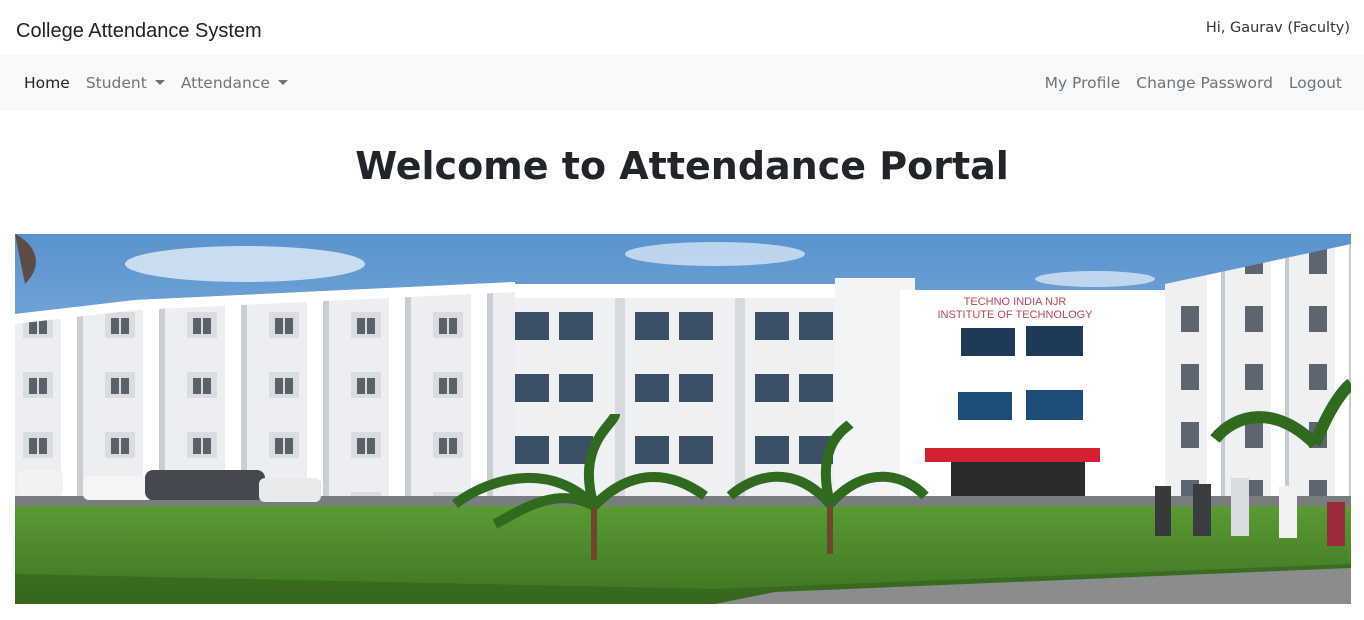 The width and height of the screenshot is (1364, 620). Describe the element at coordinates (116, 83) in the screenshot. I see `nav-student-label: Student` at that location.